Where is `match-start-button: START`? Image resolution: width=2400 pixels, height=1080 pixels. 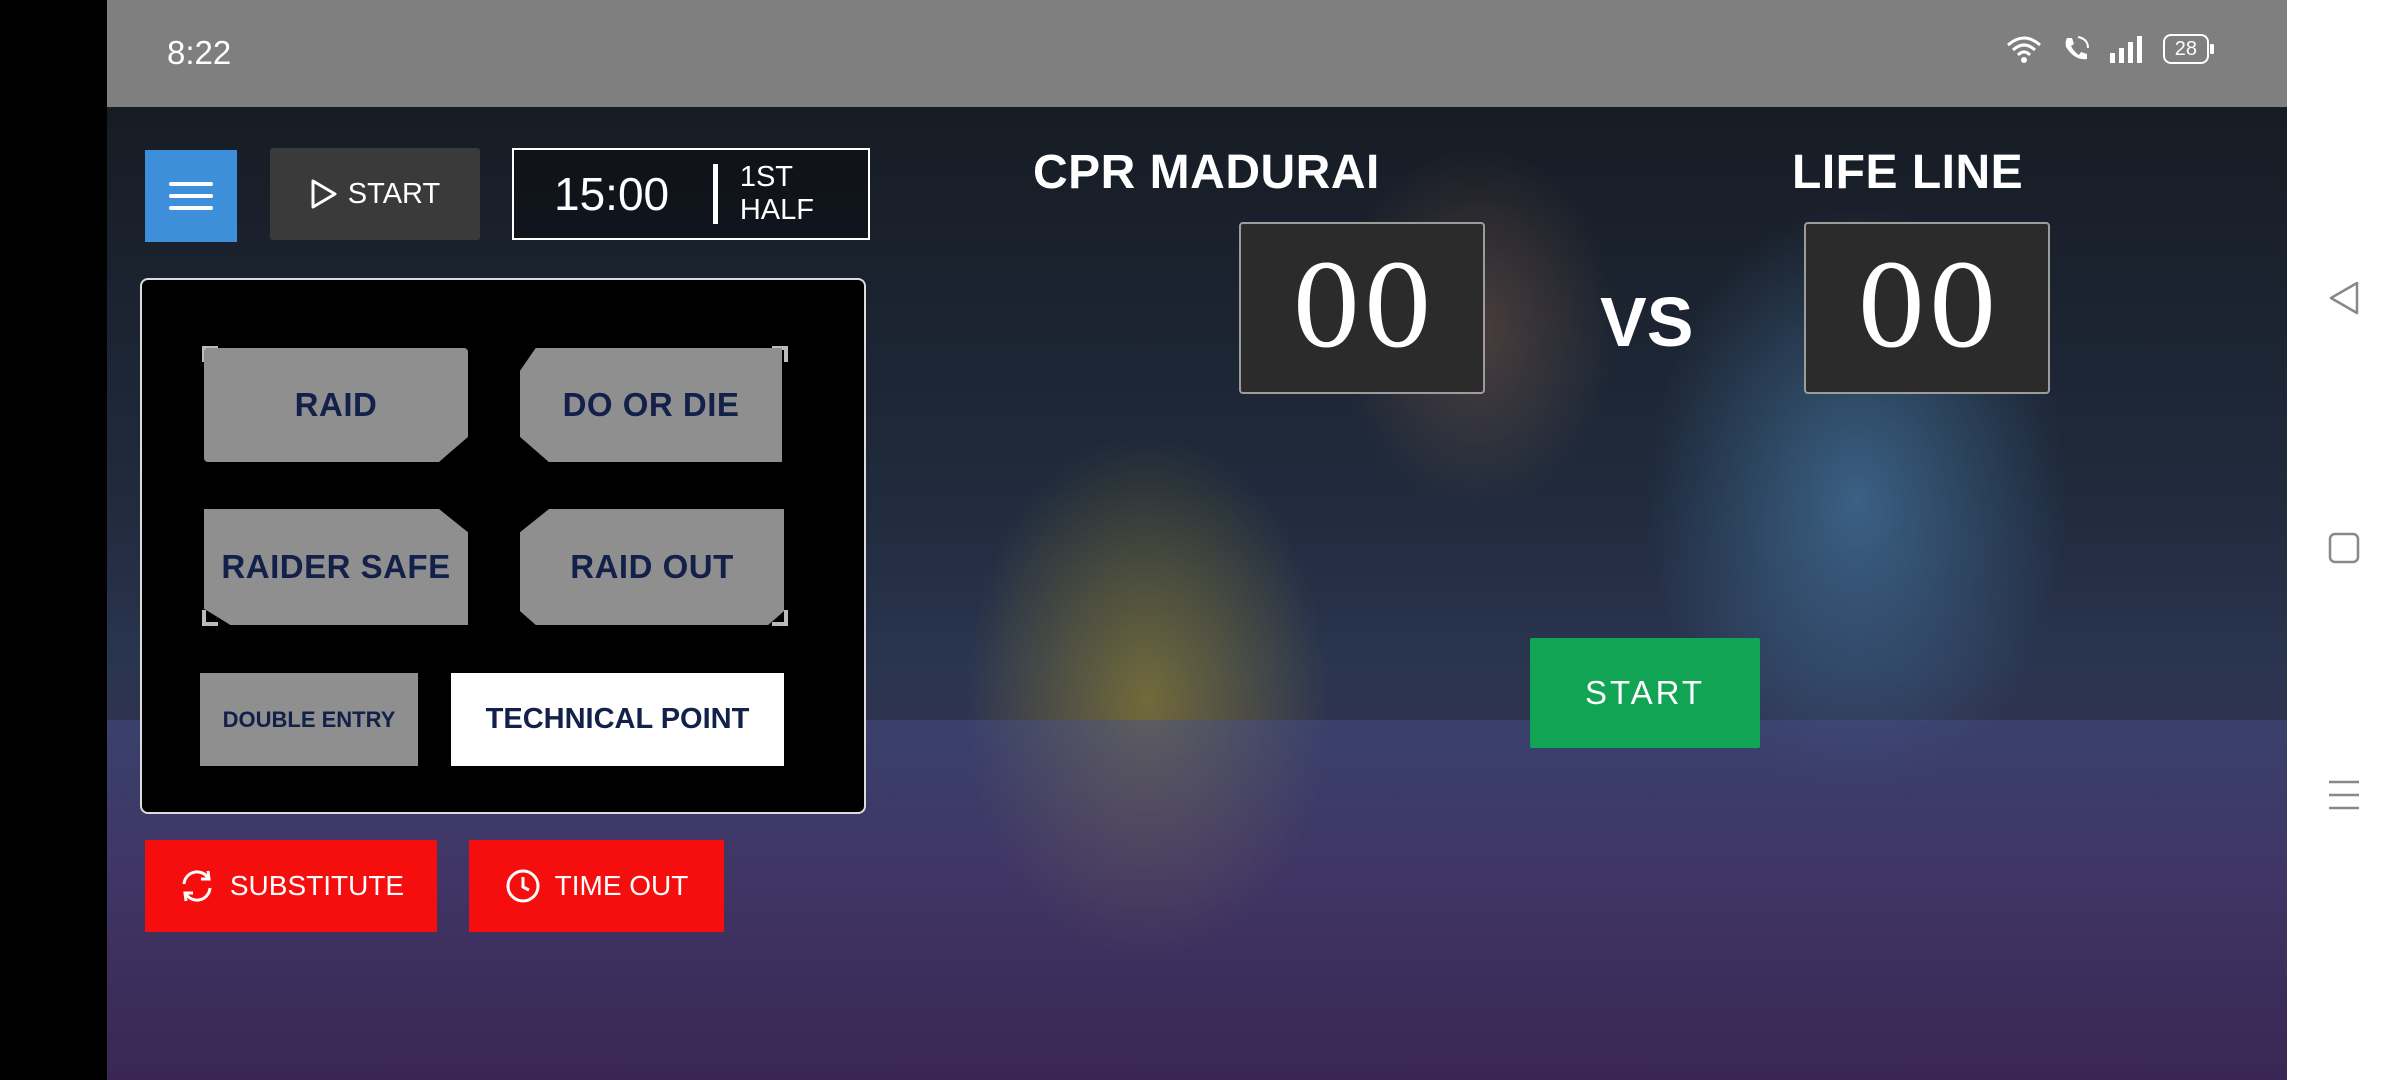 match-start-button: START is located at coordinates (1645, 693).